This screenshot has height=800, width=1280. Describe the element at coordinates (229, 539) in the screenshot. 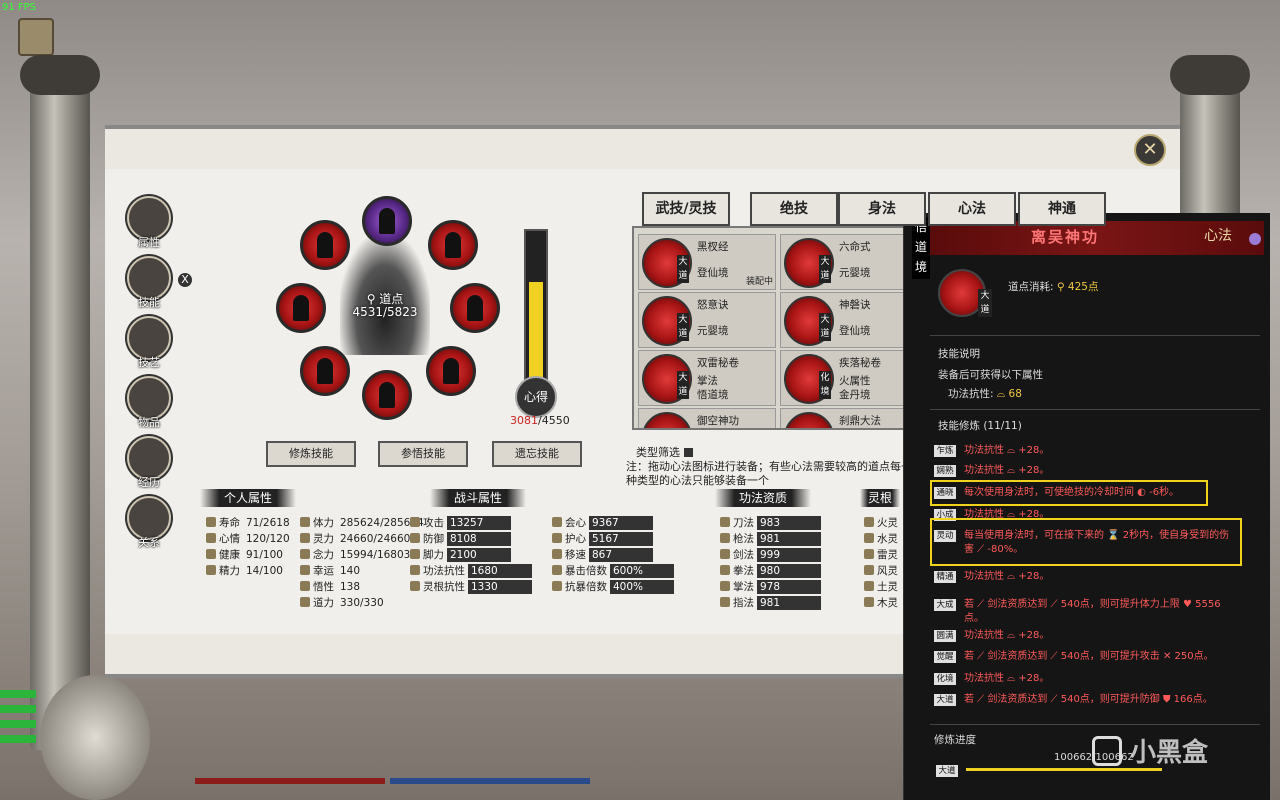

I see `attribute-label: 心情` at that location.